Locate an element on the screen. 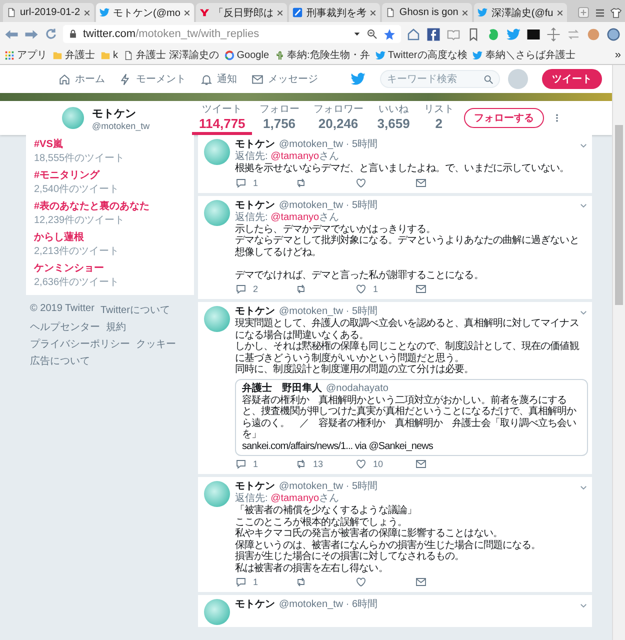  bookmark: 弁護士 深澤諭史の is located at coordinates (171, 55).